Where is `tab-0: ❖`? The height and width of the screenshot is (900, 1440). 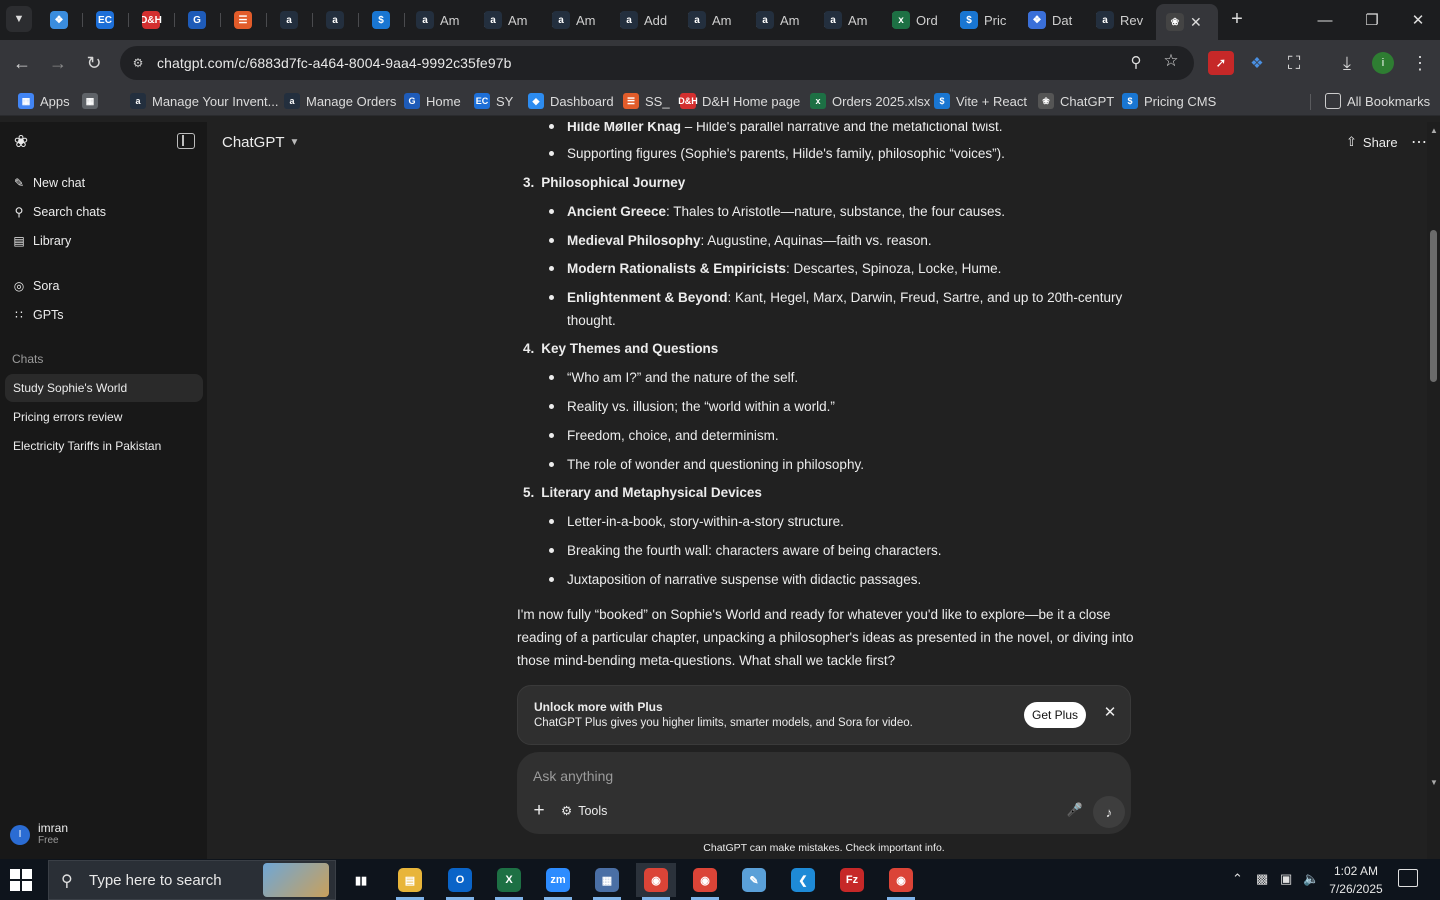
tab-0: ❖ is located at coordinates (61, 20).